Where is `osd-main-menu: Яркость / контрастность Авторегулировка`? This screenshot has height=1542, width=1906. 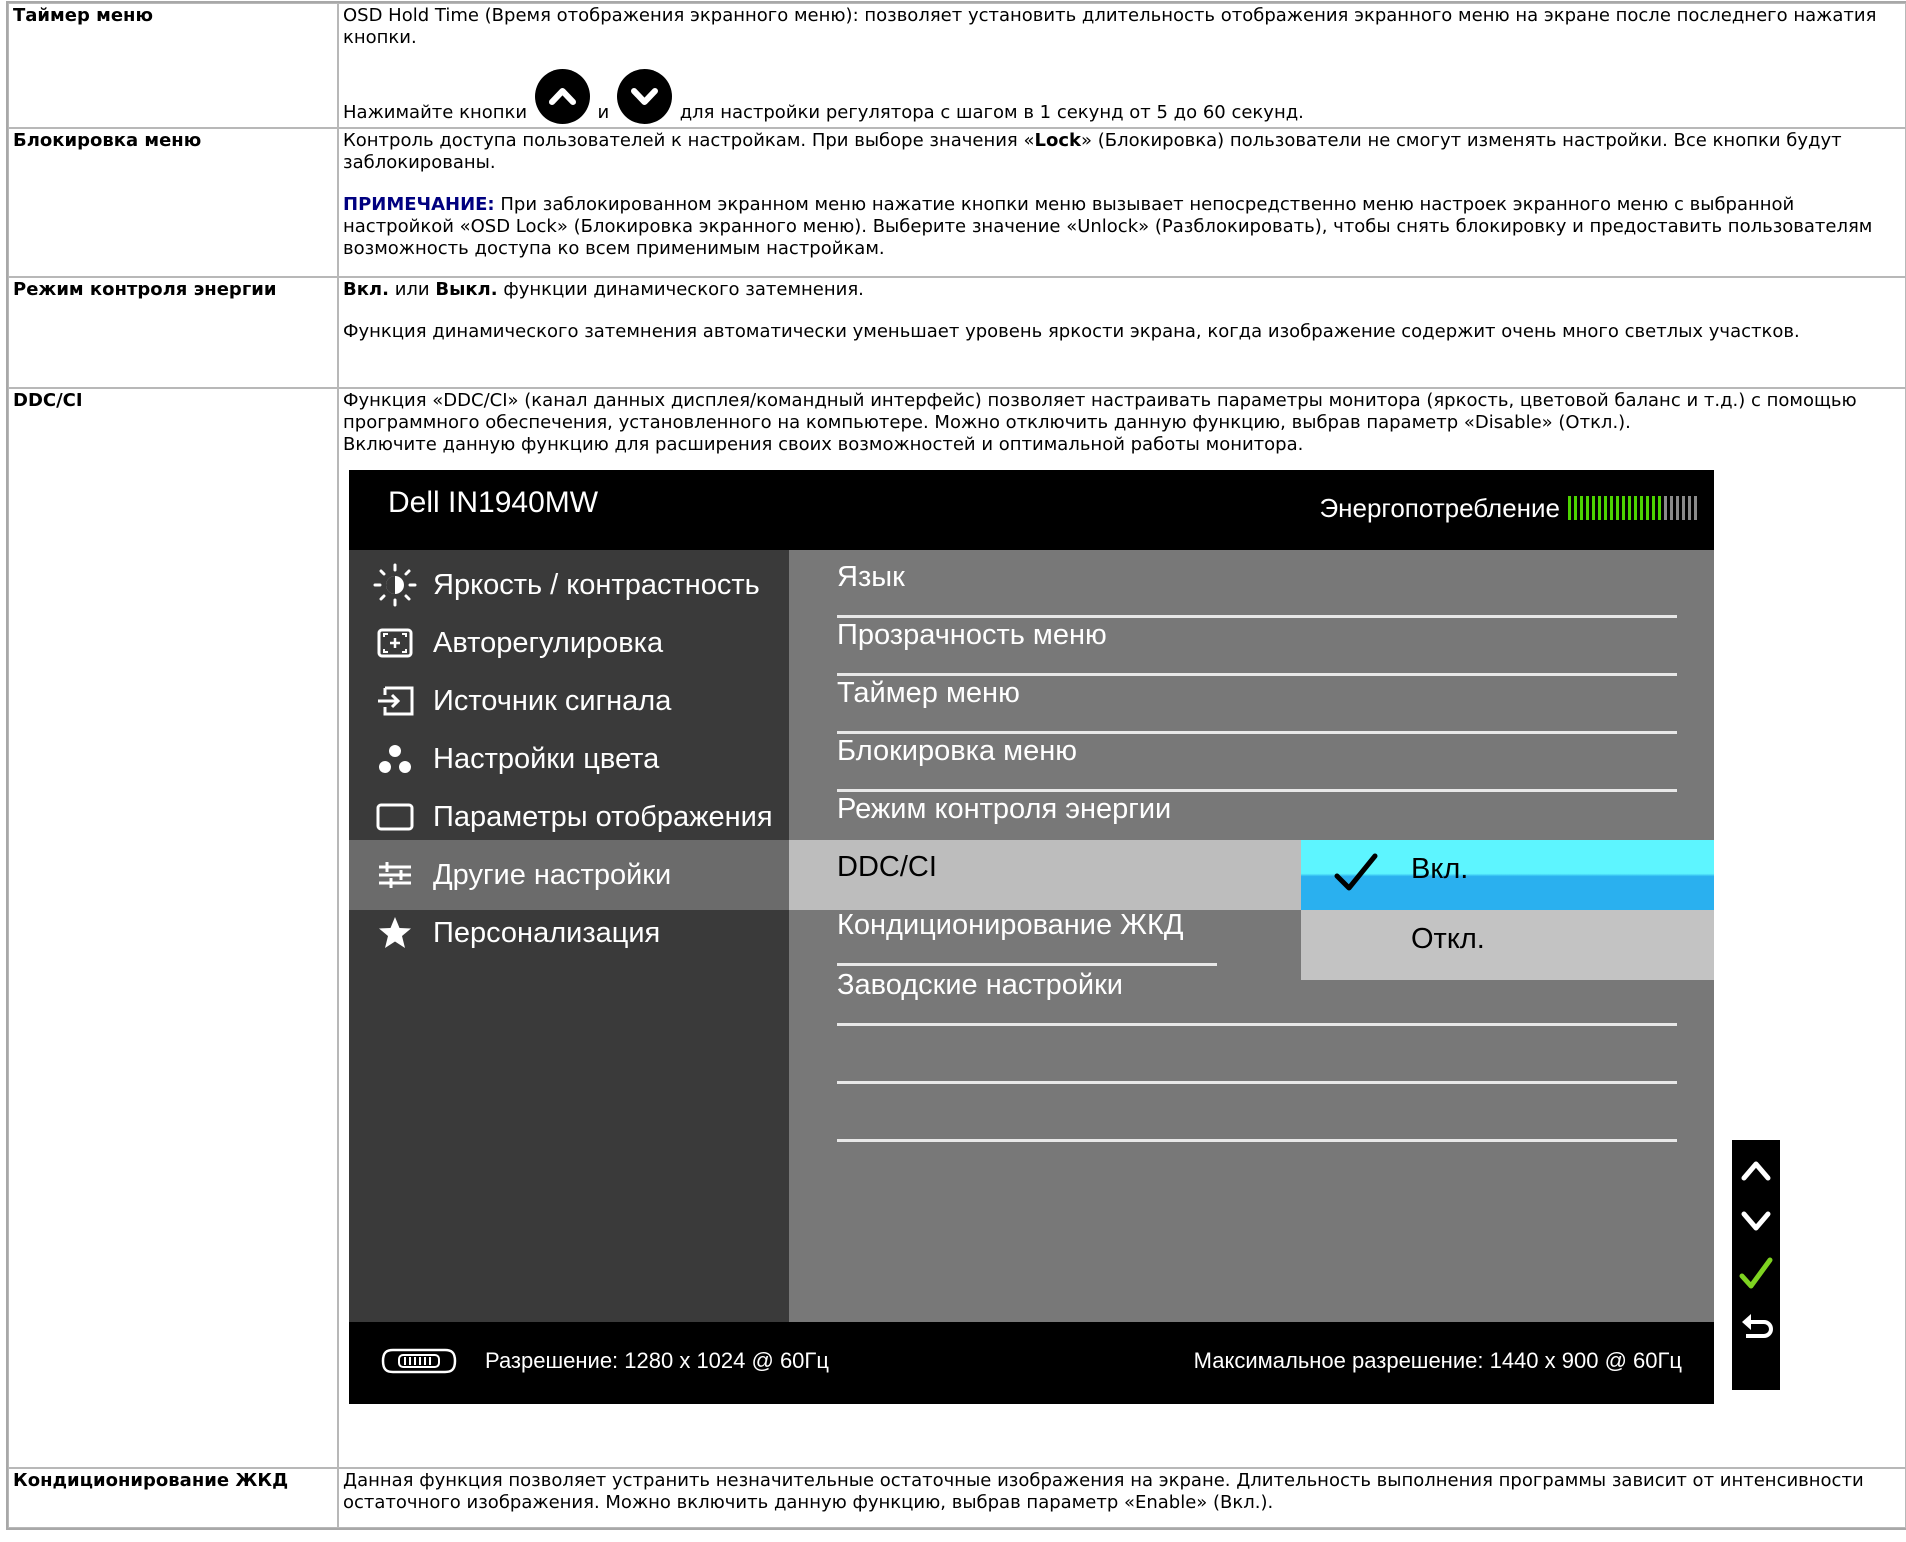
osd-main-menu: Яркость / контрастность Авторегулировка is located at coordinates (569, 936).